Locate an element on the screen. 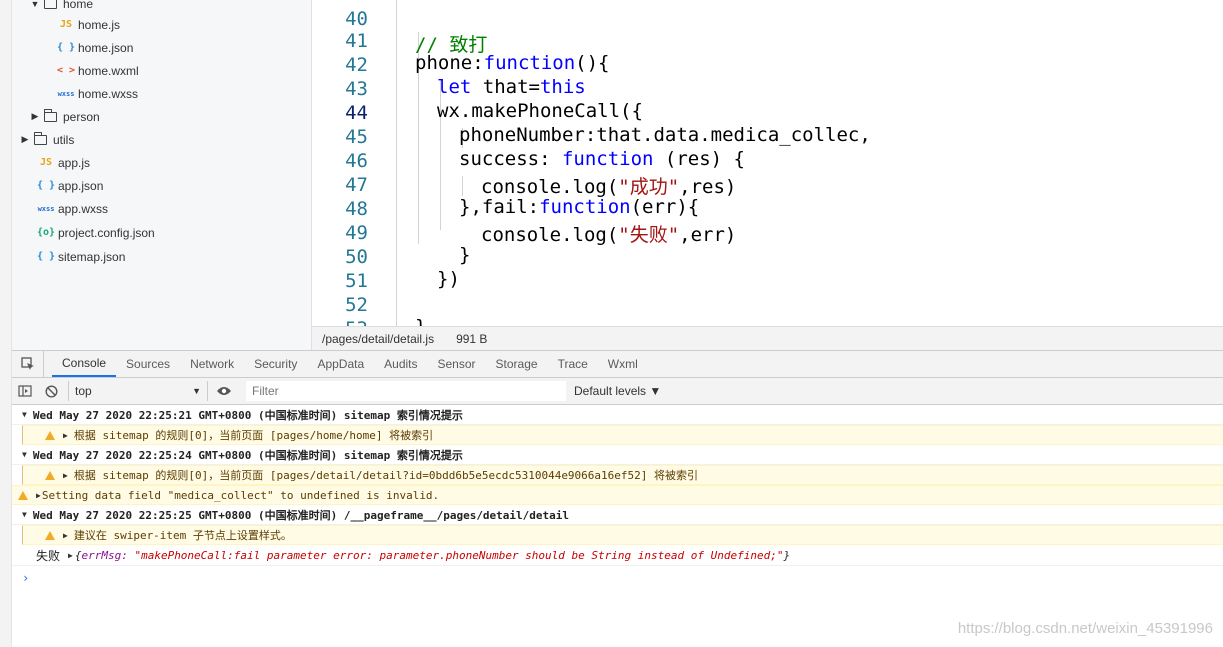  tree-folder-utils: ▶ utils is located at coordinates (47, 139).